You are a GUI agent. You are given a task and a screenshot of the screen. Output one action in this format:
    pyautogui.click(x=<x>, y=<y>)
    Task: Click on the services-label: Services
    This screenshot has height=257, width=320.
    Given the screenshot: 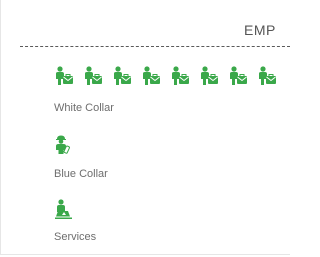 What is the action you would take?
    pyautogui.click(x=75, y=237)
    